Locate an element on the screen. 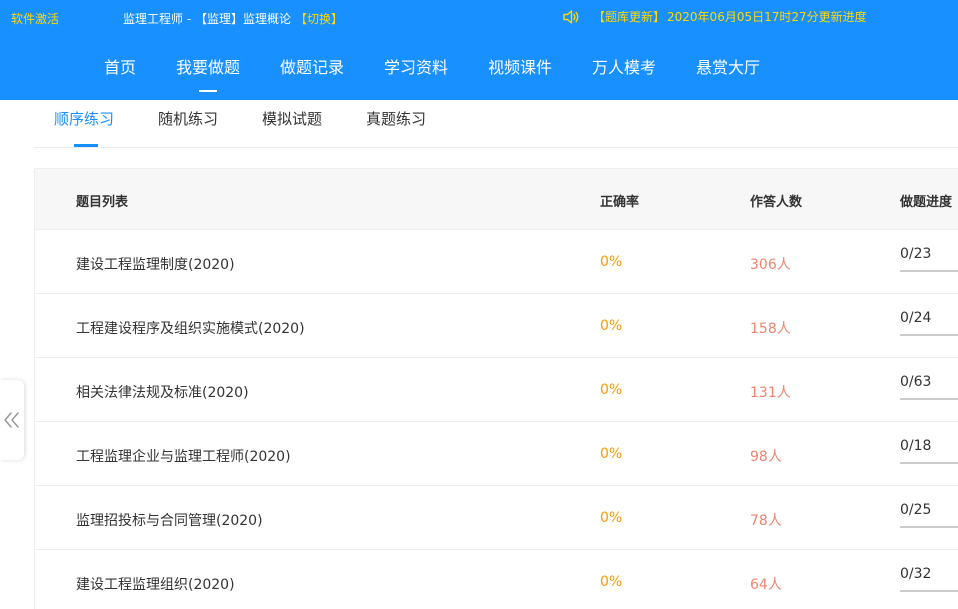  nav-item-practice: 我要做题 is located at coordinates (208, 66).